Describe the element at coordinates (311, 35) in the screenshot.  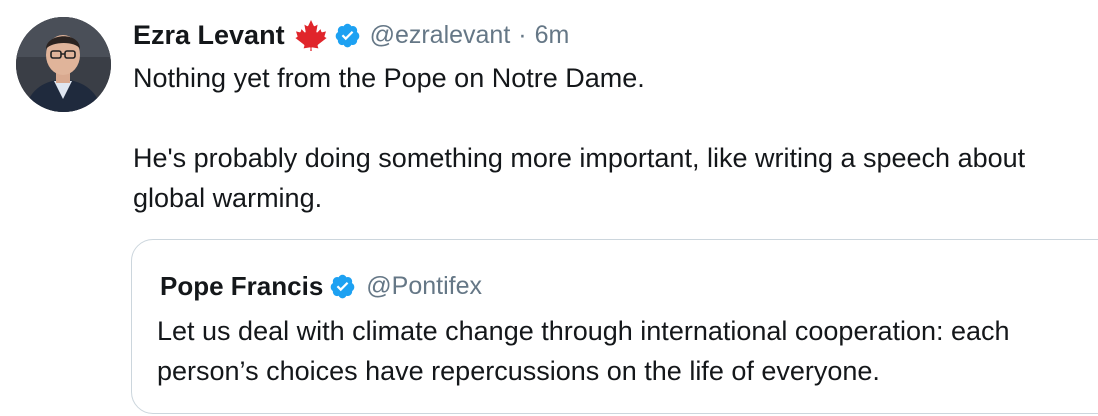
I see `maple-leaf-icon` at that location.